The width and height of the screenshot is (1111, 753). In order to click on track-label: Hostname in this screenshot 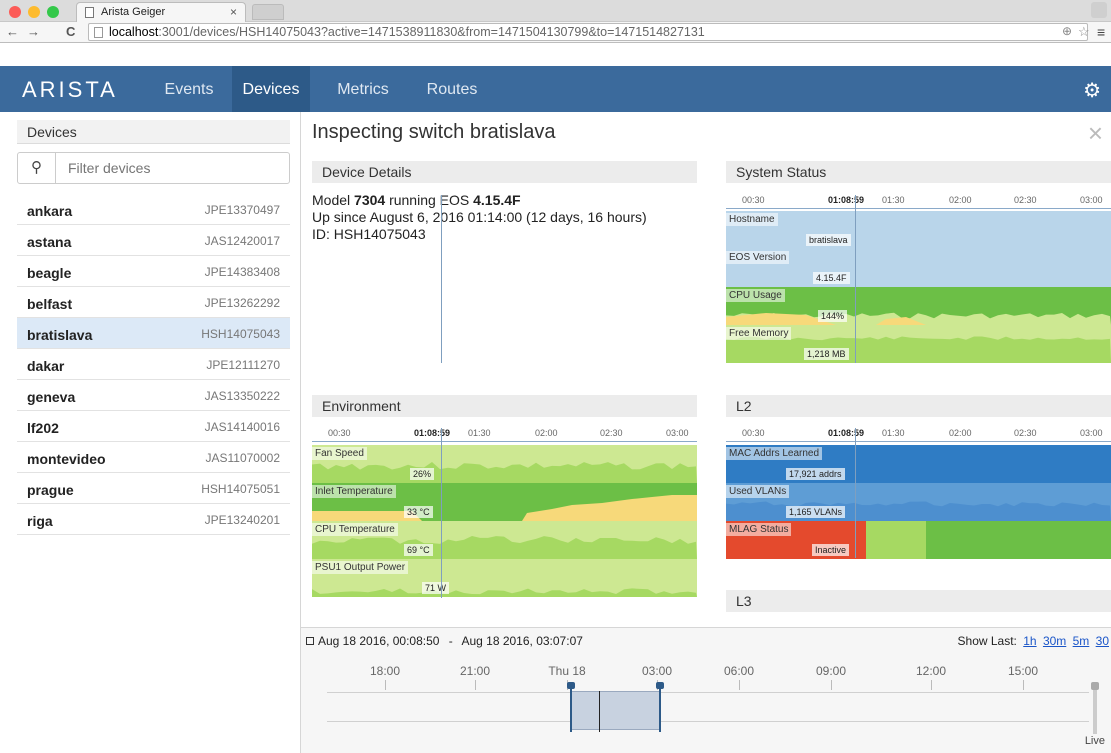, I will do `click(752, 219)`.